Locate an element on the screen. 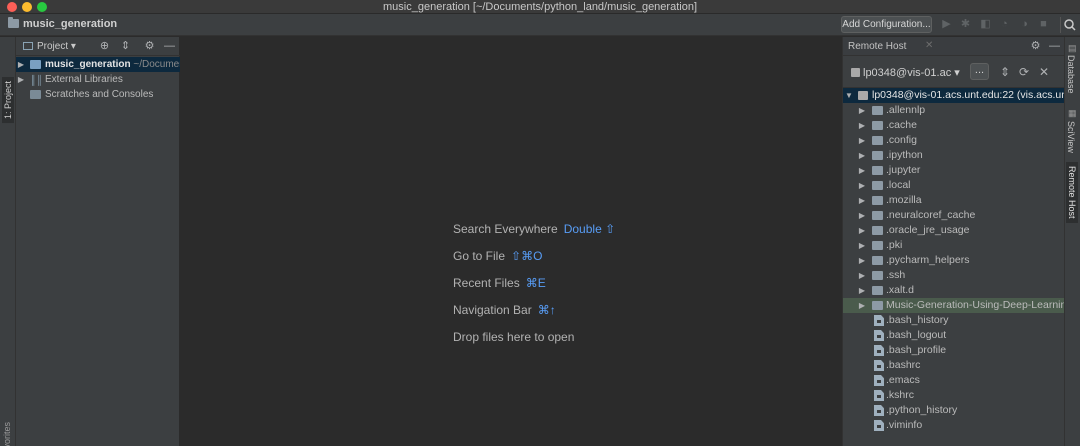 This screenshot has height=446, width=1080. tree-item-file: .bash_logout is located at coordinates (954, 335).